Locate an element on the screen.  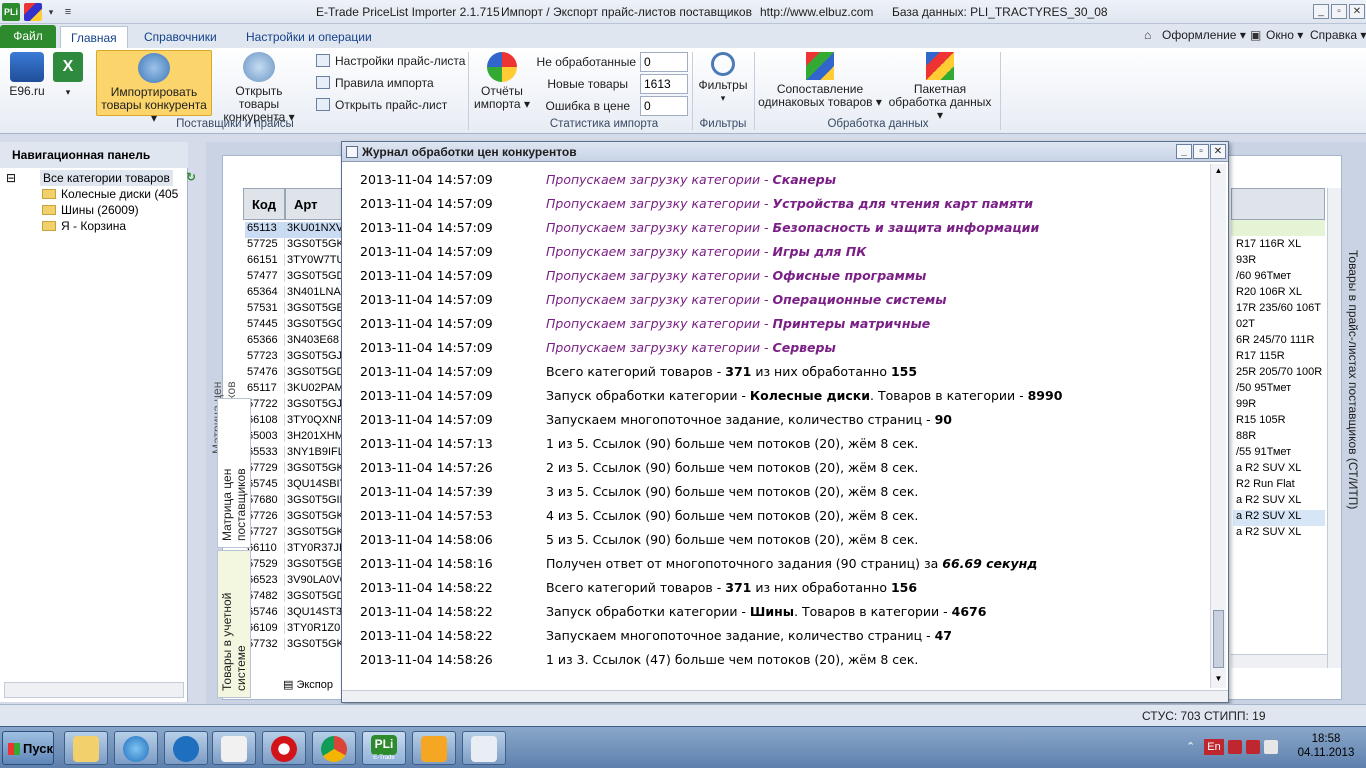
tab-home: Главная is located at coordinates (94, 37).